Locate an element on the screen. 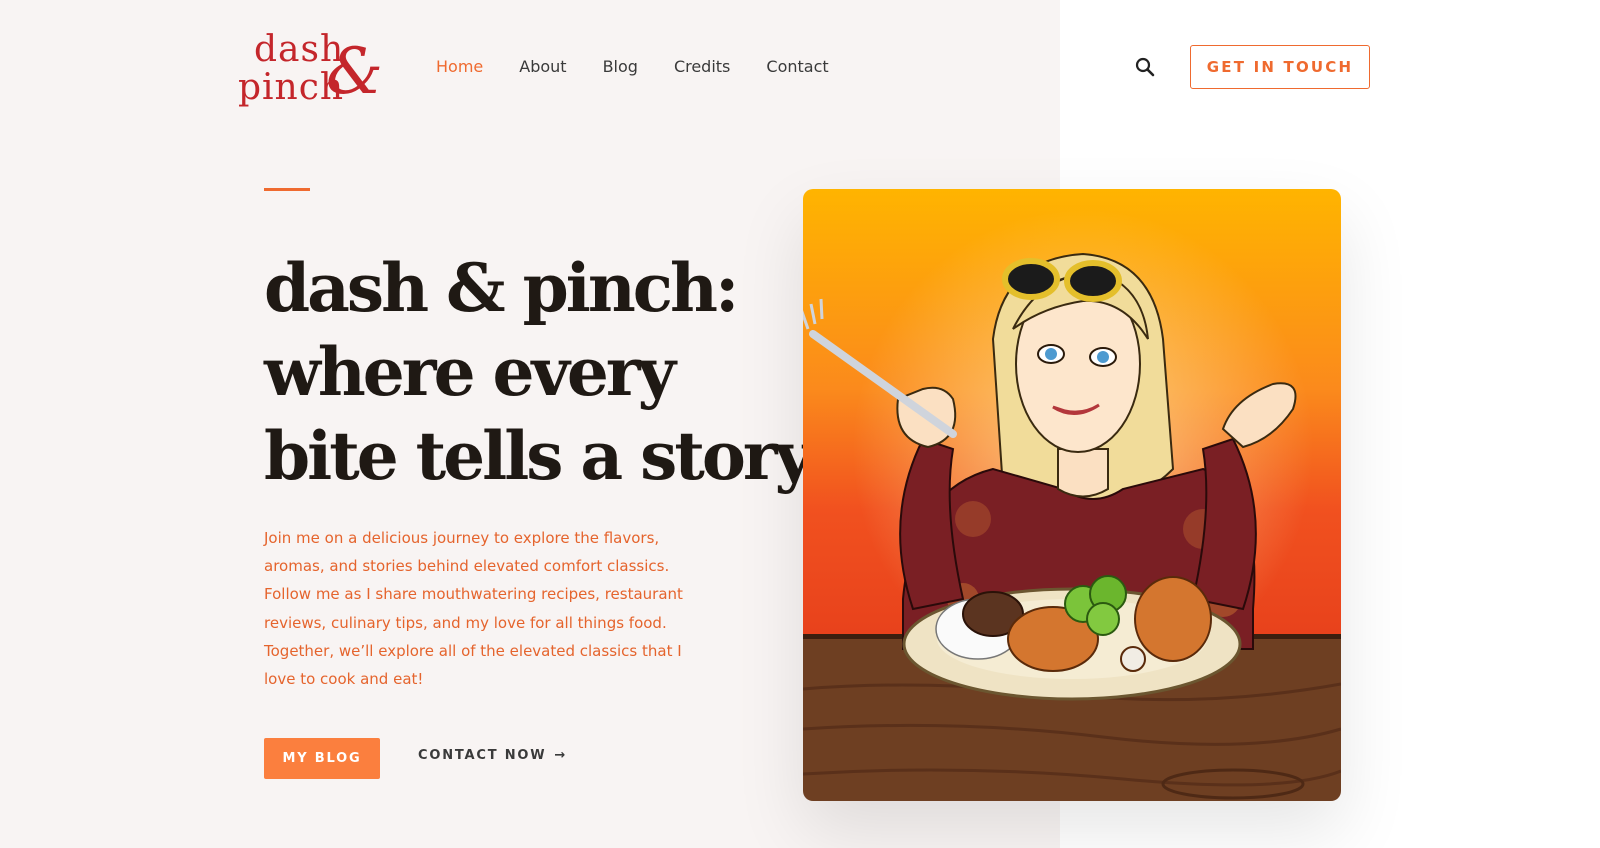 Image resolution: width=1600 pixels, height=848 pixels. site-logo: dash pinch & is located at coordinates (312, 71).